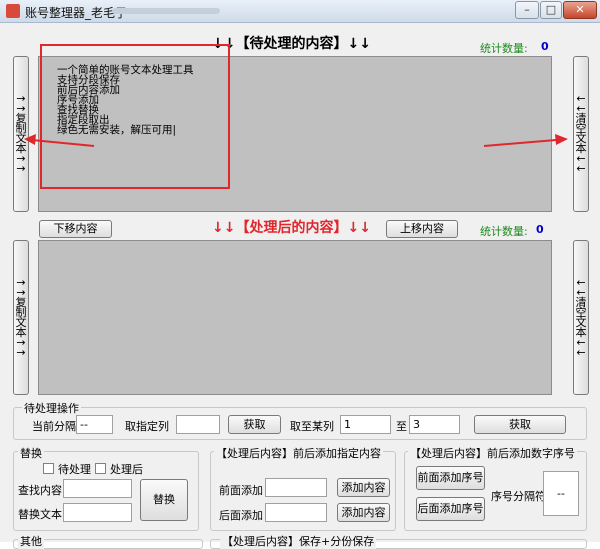 This screenshot has width=600, height=549. Describe the element at coordinates (40, 490) in the screenshot. I see `find-label: 查找内容` at that location.